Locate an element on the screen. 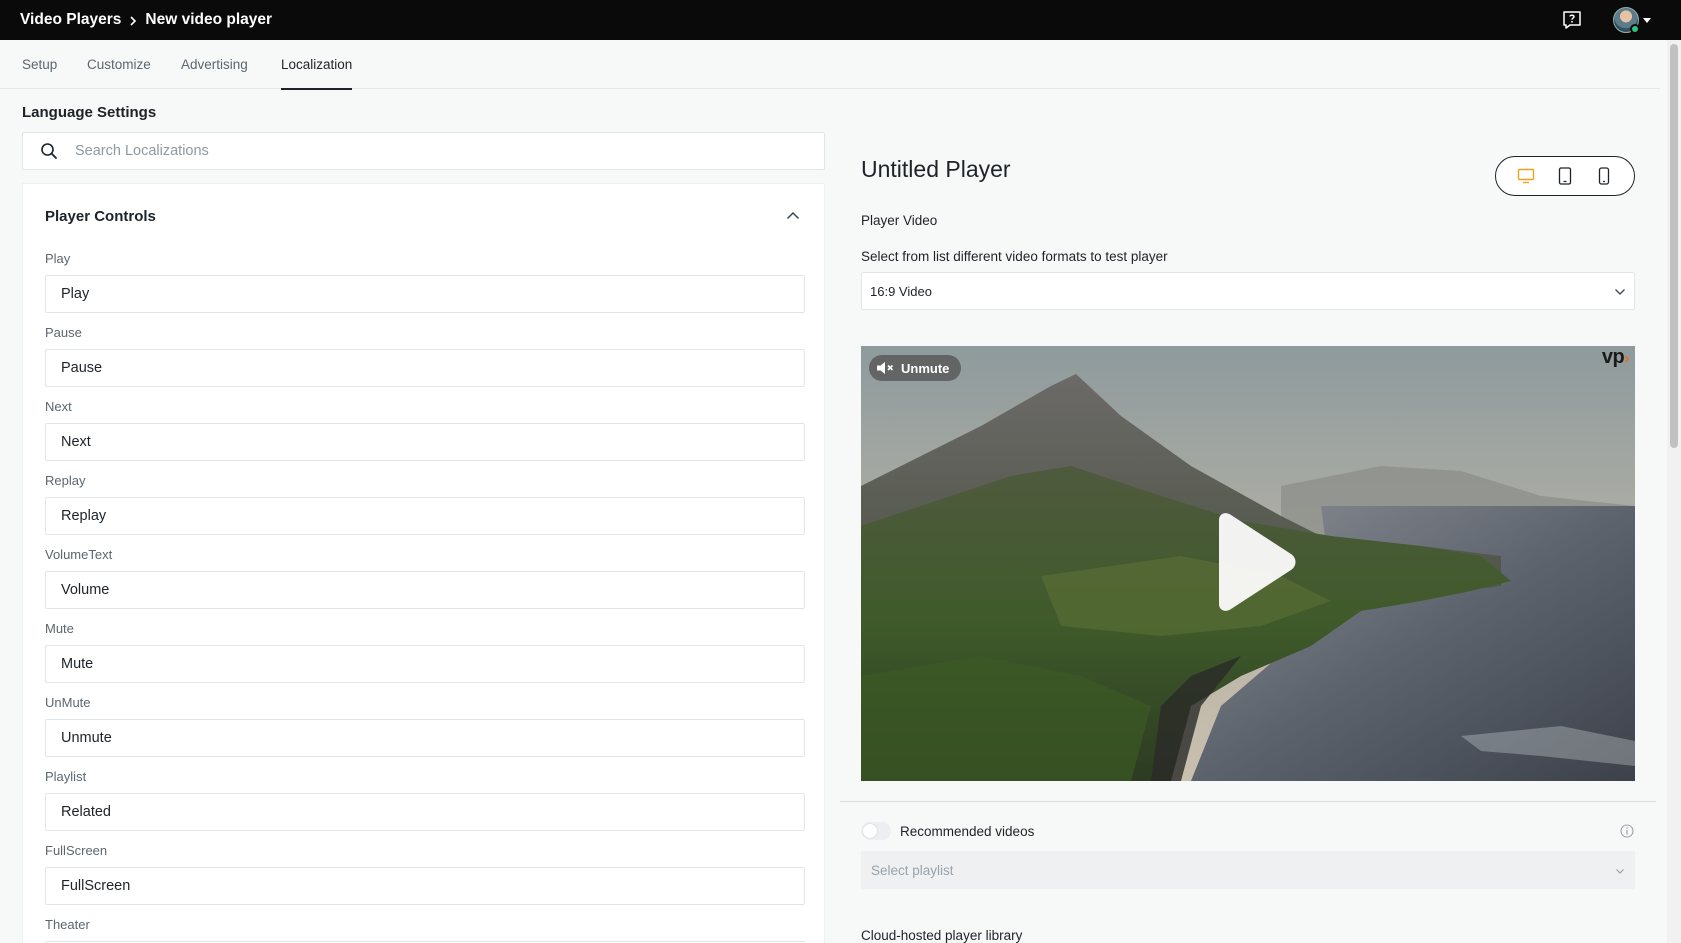 This screenshot has height=943, width=1681. desktop-icon is located at coordinates (1526, 176).